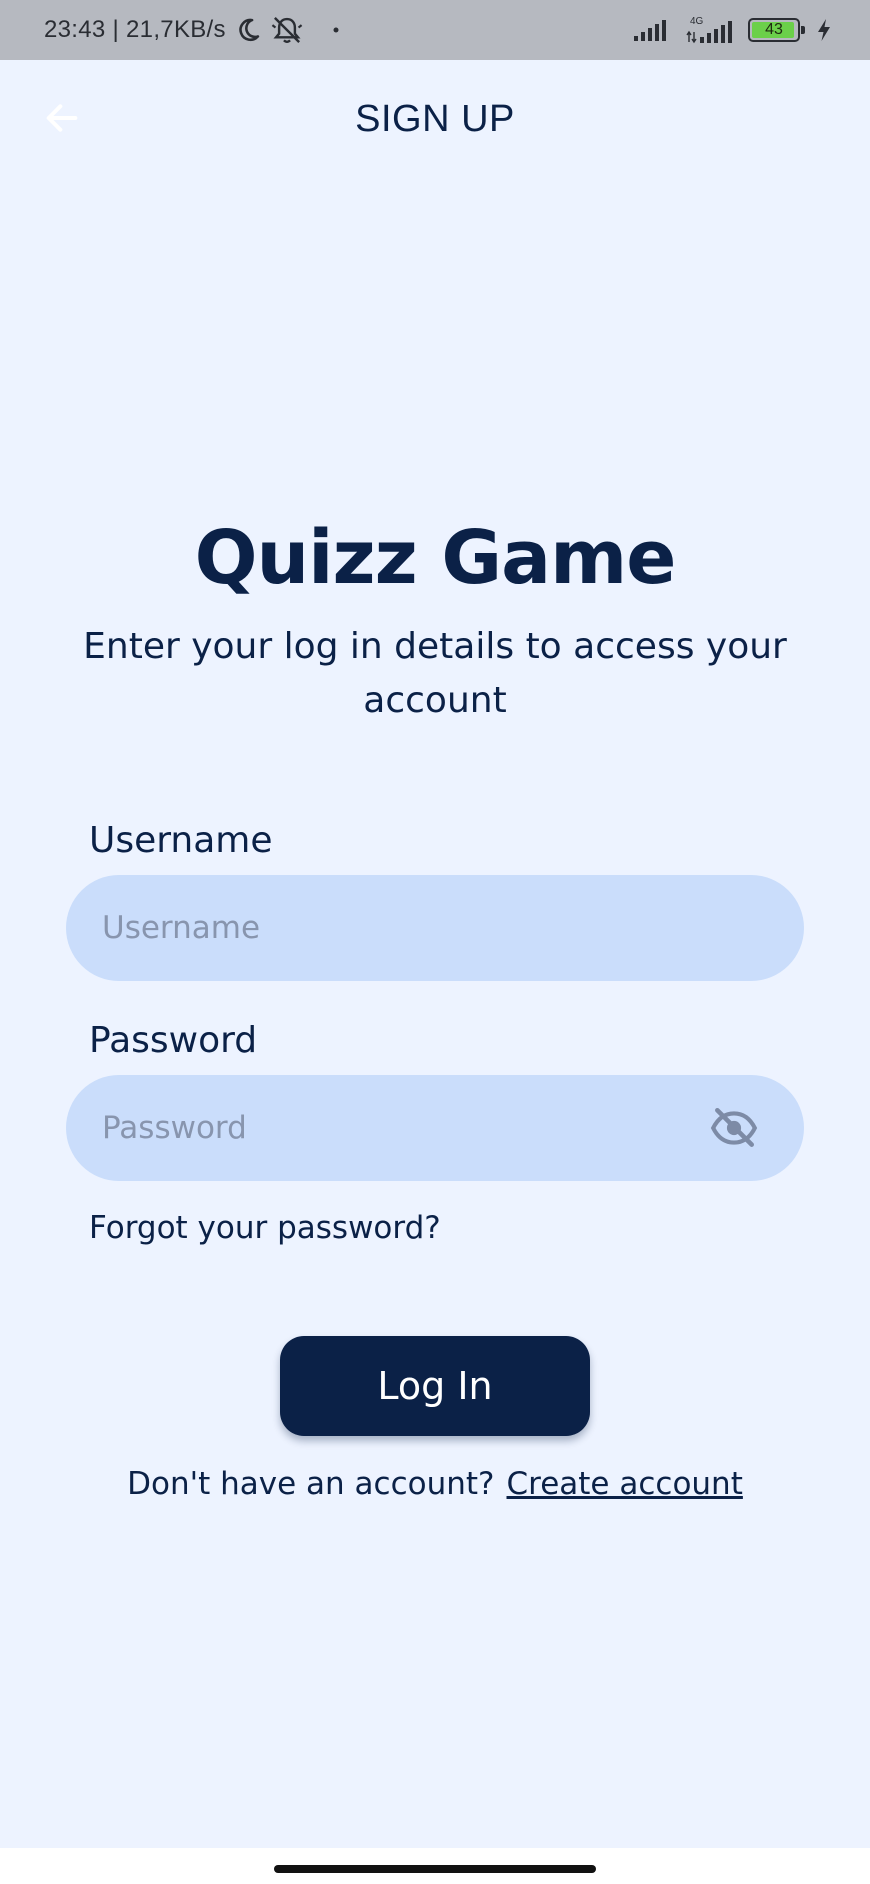 Image resolution: width=870 pixels, height=1884 pixels. What do you see at coordinates (135, 29) in the screenshot?
I see `status-time-speed: 23:43 | 21,7KB/s` at bounding box center [135, 29].